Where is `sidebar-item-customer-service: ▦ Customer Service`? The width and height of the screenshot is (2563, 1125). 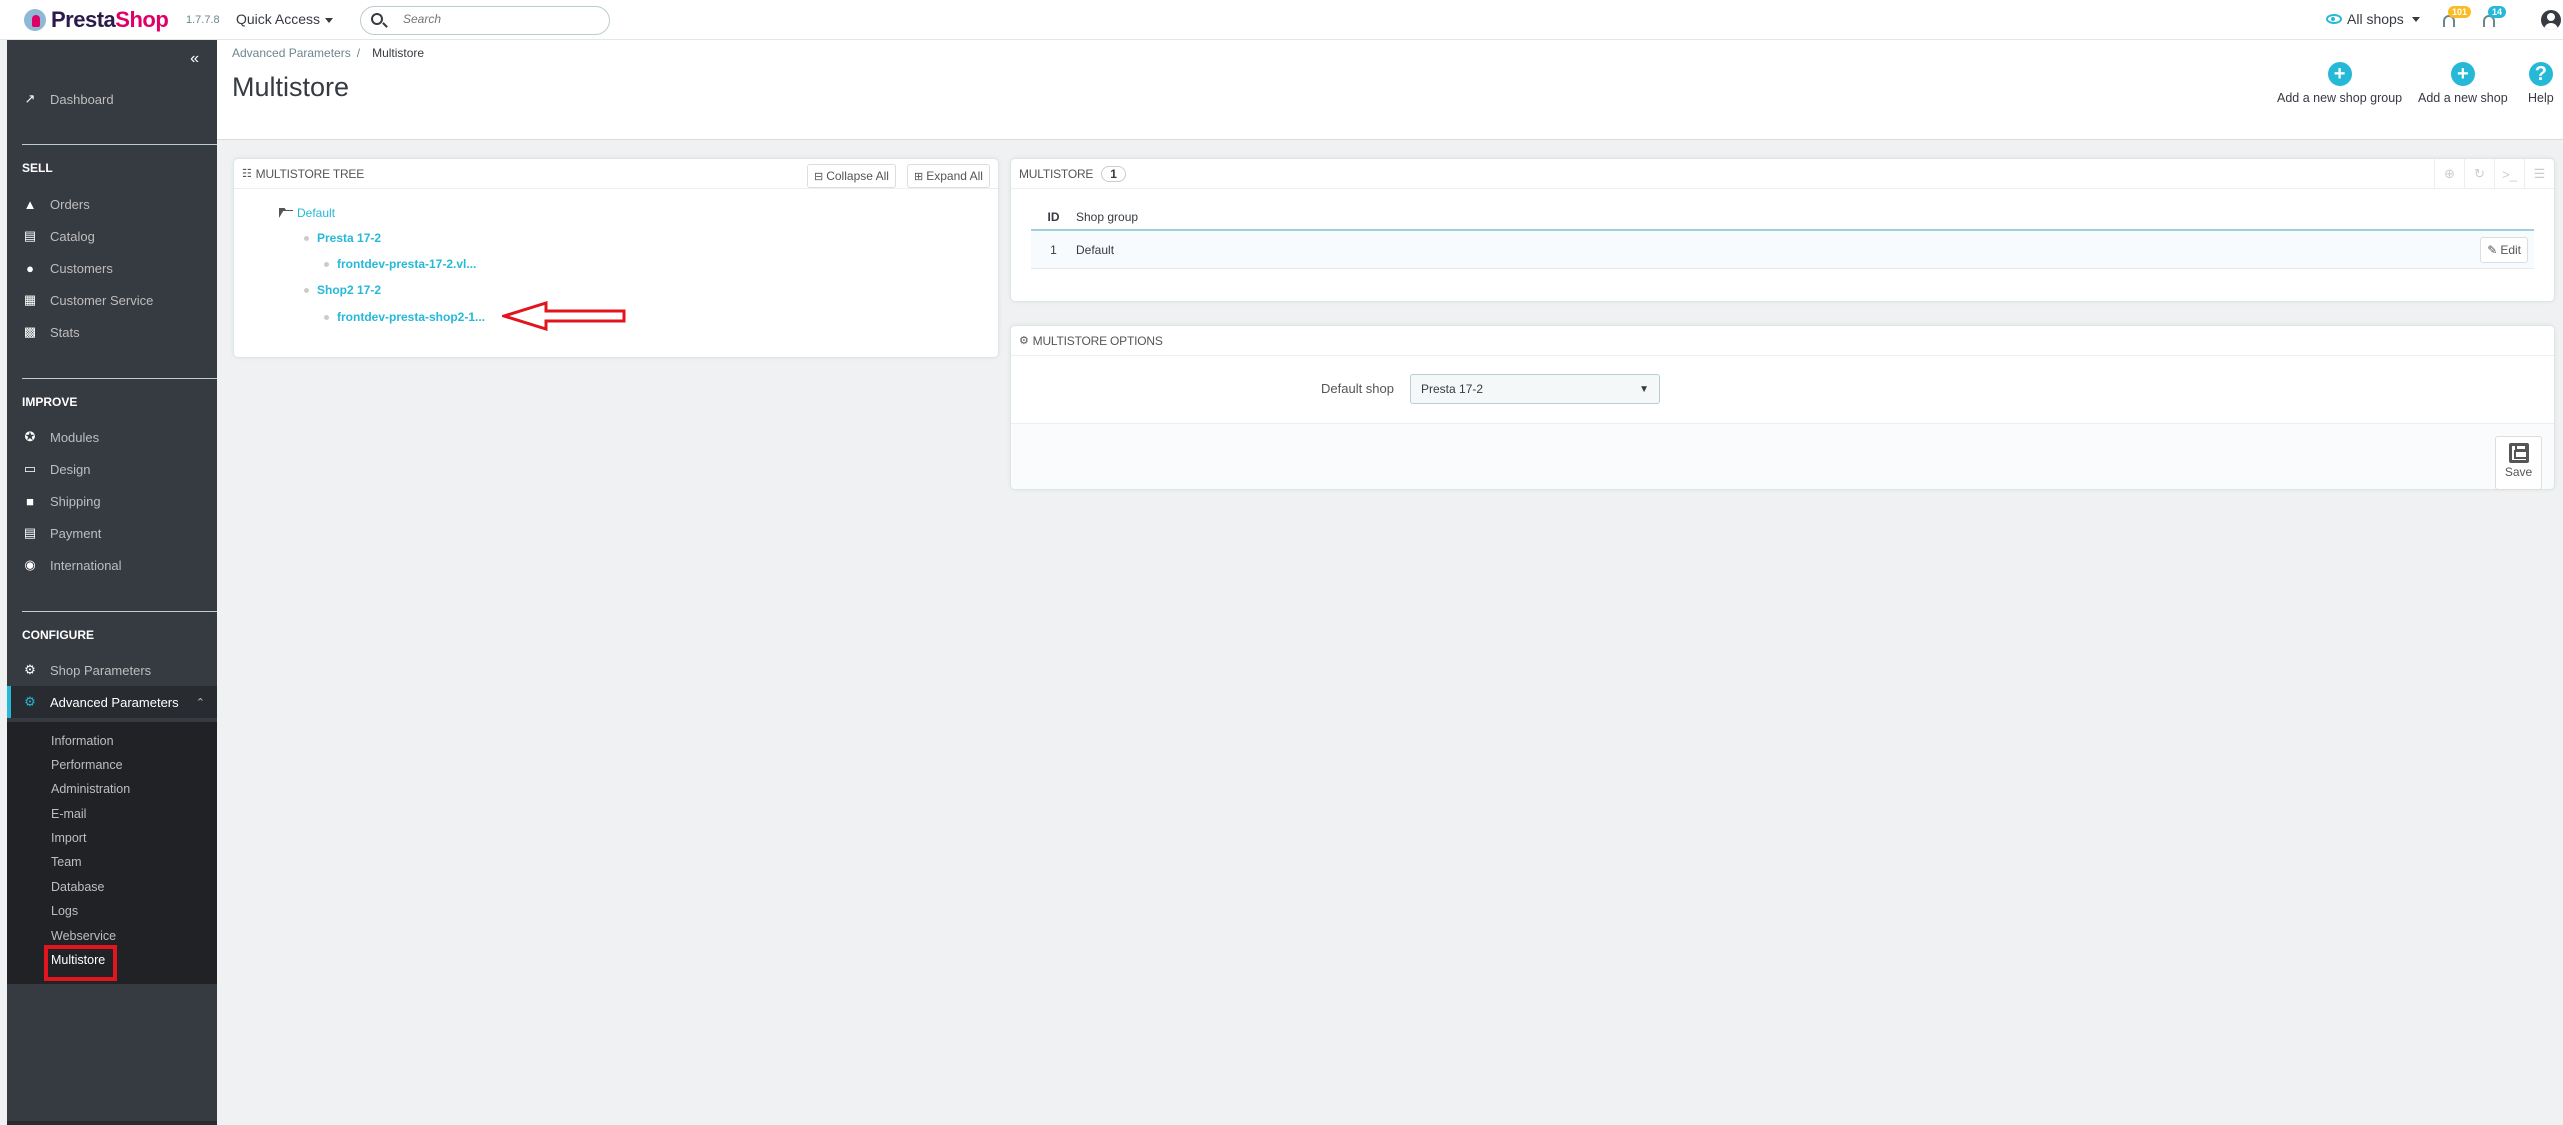 sidebar-item-customer-service: ▦ Customer Service is located at coordinates (112, 300).